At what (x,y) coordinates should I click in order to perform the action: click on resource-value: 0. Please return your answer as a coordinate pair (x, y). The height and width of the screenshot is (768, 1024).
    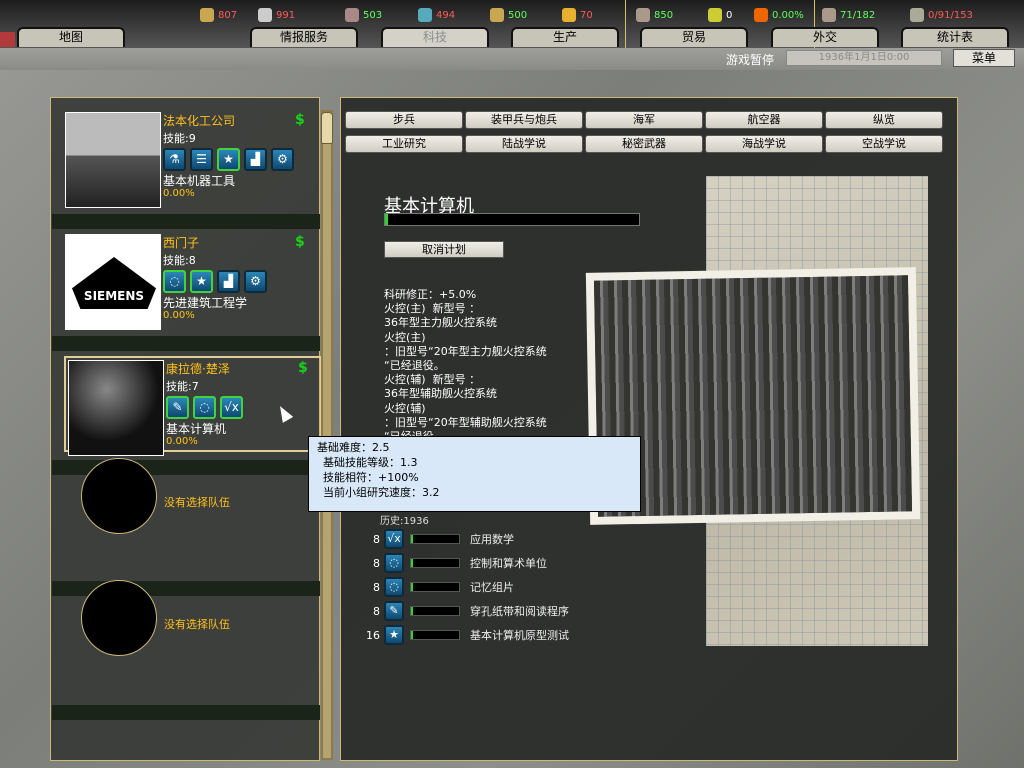
    Looking at the image, I should click on (729, 15).